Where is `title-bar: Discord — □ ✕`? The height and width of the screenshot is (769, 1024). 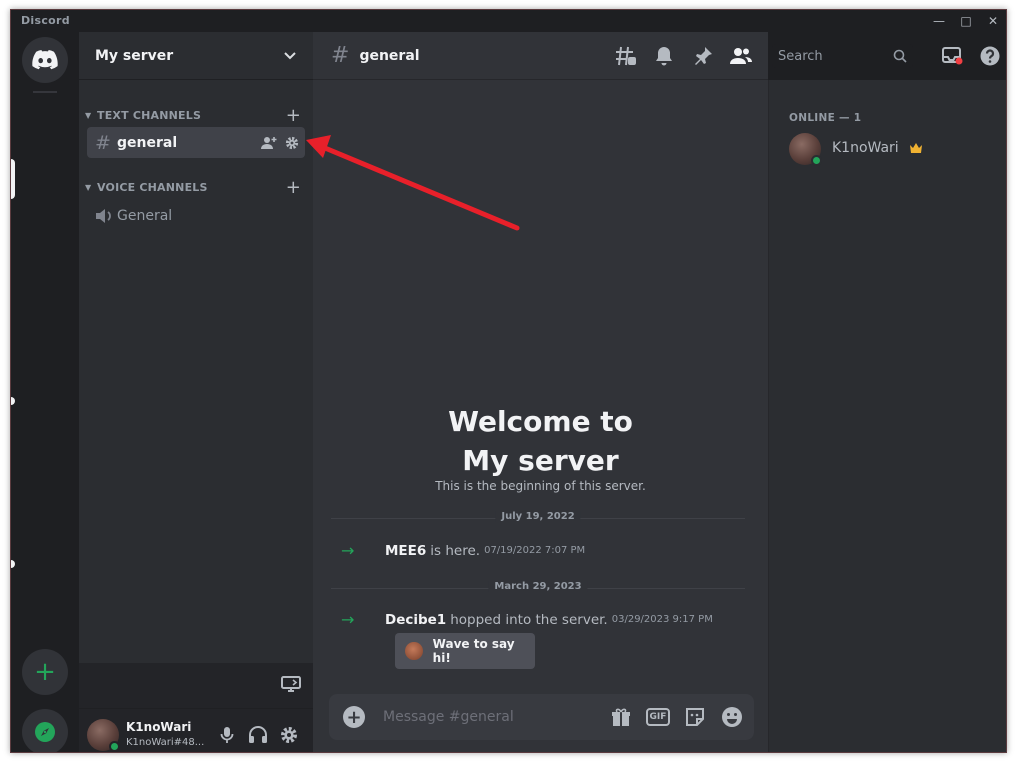
title-bar: Discord — □ ✕ is located at coordinates (508, 21).